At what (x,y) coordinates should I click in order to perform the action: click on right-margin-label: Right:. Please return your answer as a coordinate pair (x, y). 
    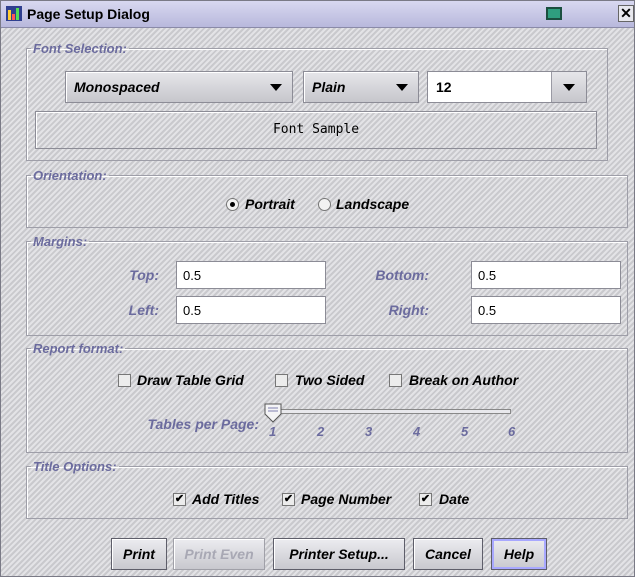
    Looking at the image, I should click on (408, 310).